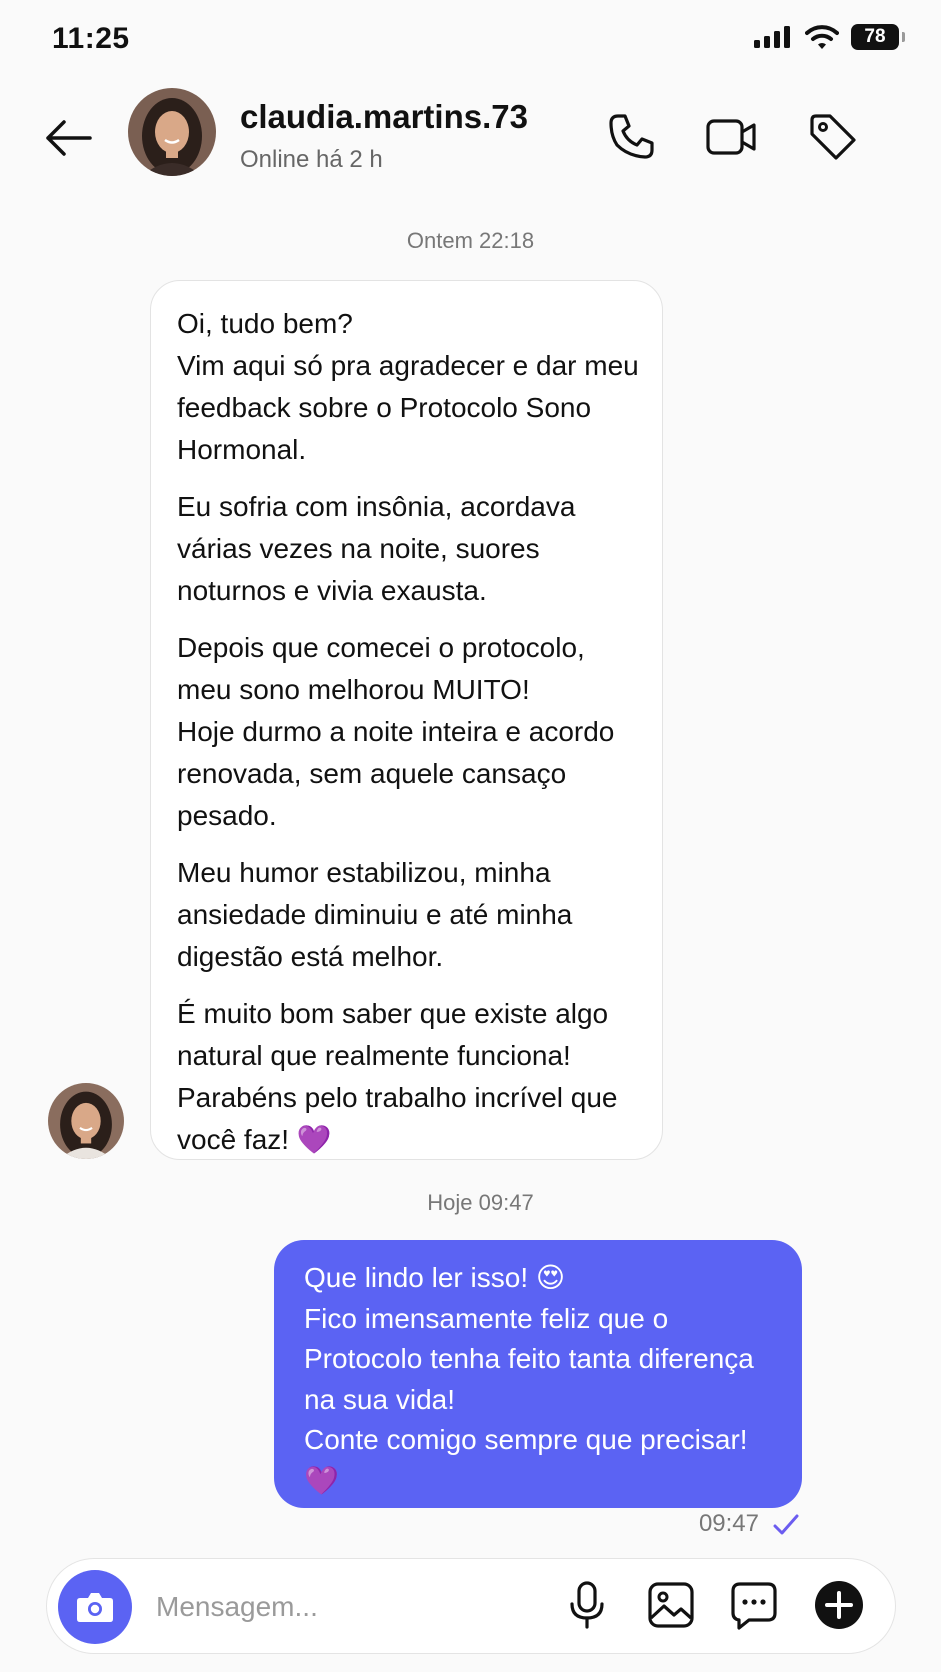  I want to click on contact-username: claudia.martins.73, so click(384, 117).